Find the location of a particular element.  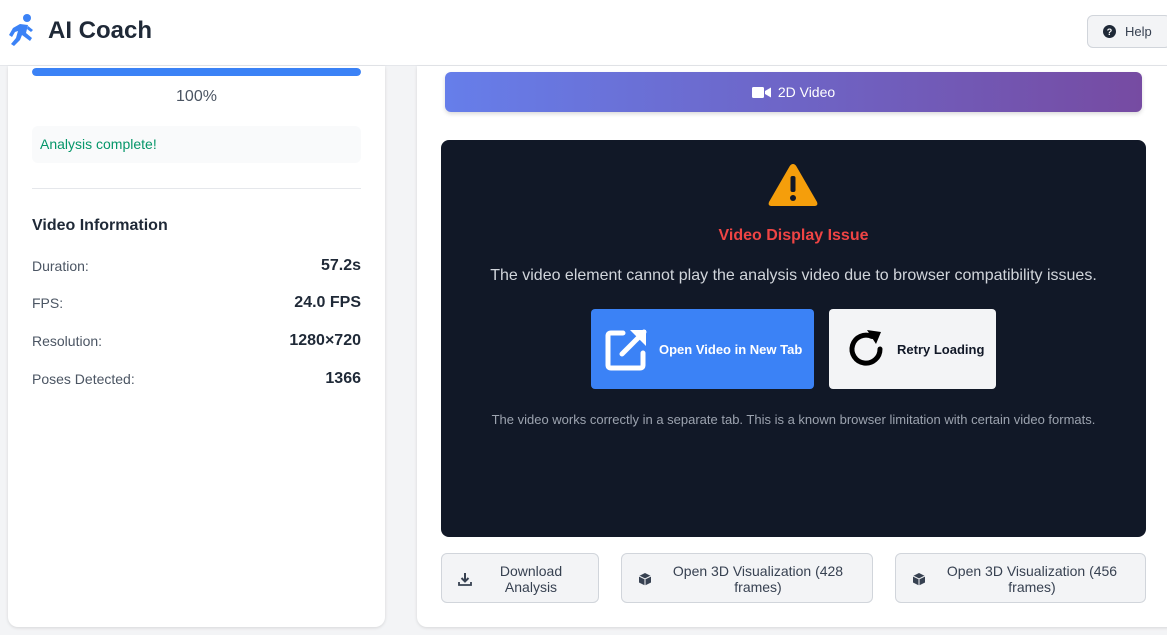

tab-label: 2D Video is located at coordinates (806, 92).